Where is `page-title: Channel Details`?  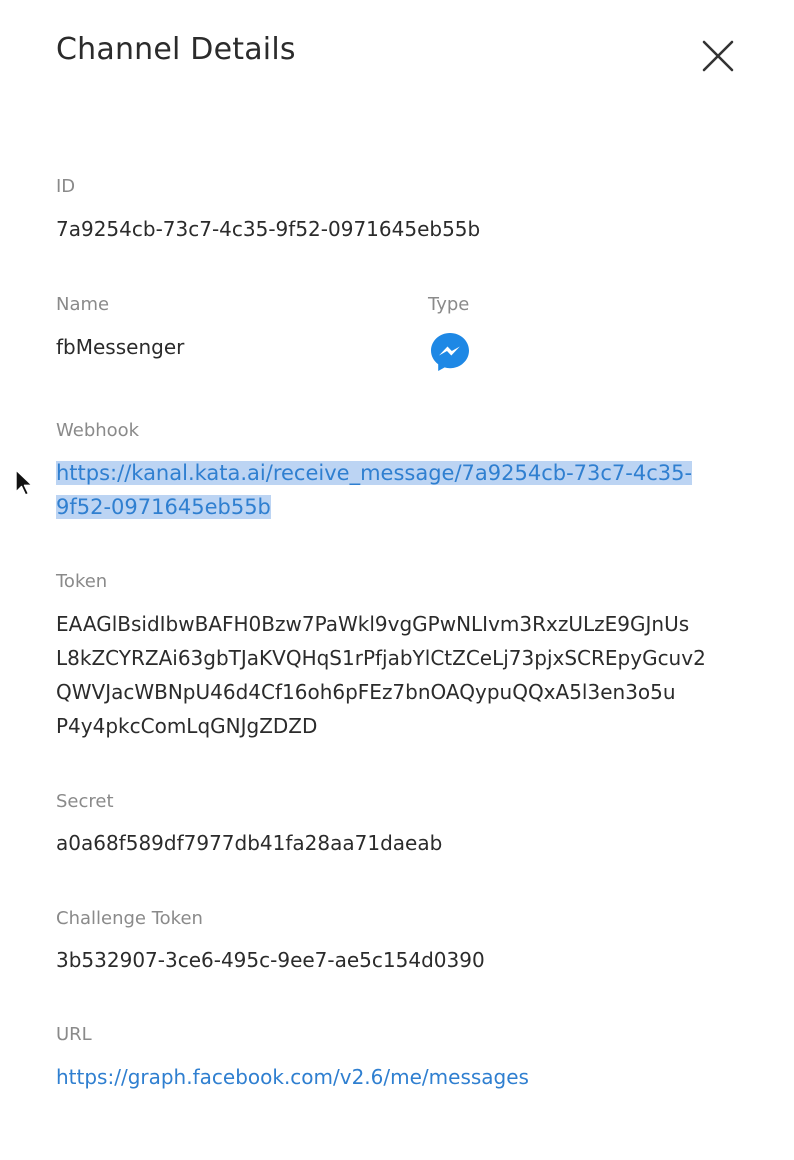 page-title: Channel Details is located at coordinates (176, 49).